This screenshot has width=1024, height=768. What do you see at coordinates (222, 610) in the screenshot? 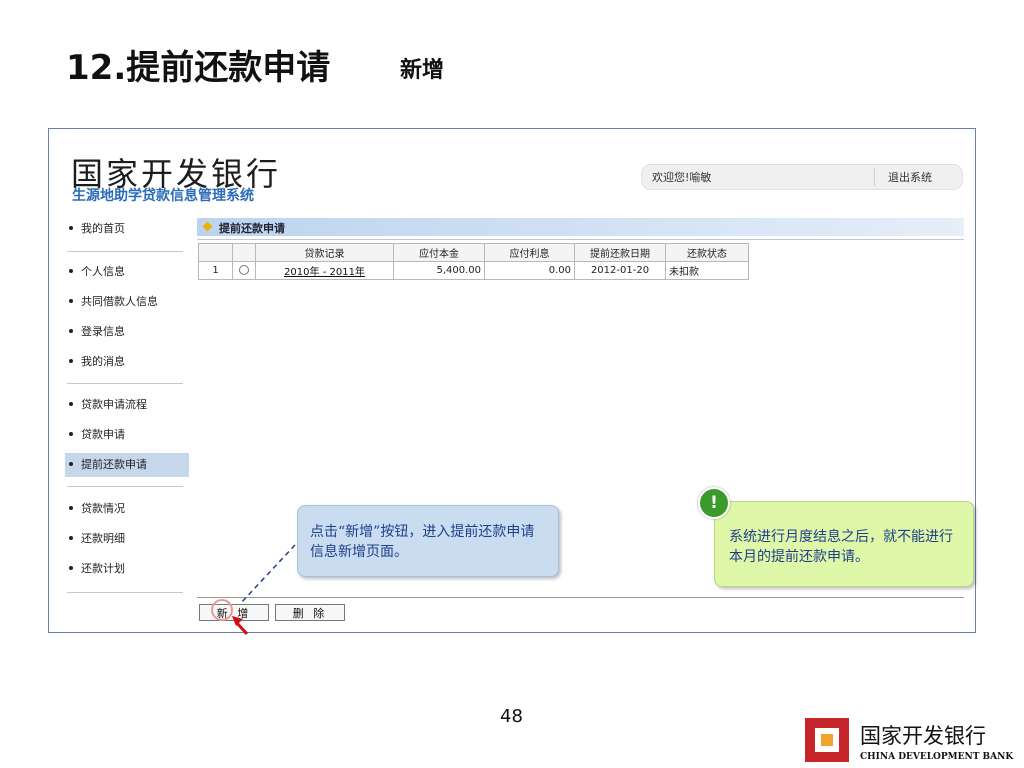
I see `click-highlight` at bounding box center [222, 610].